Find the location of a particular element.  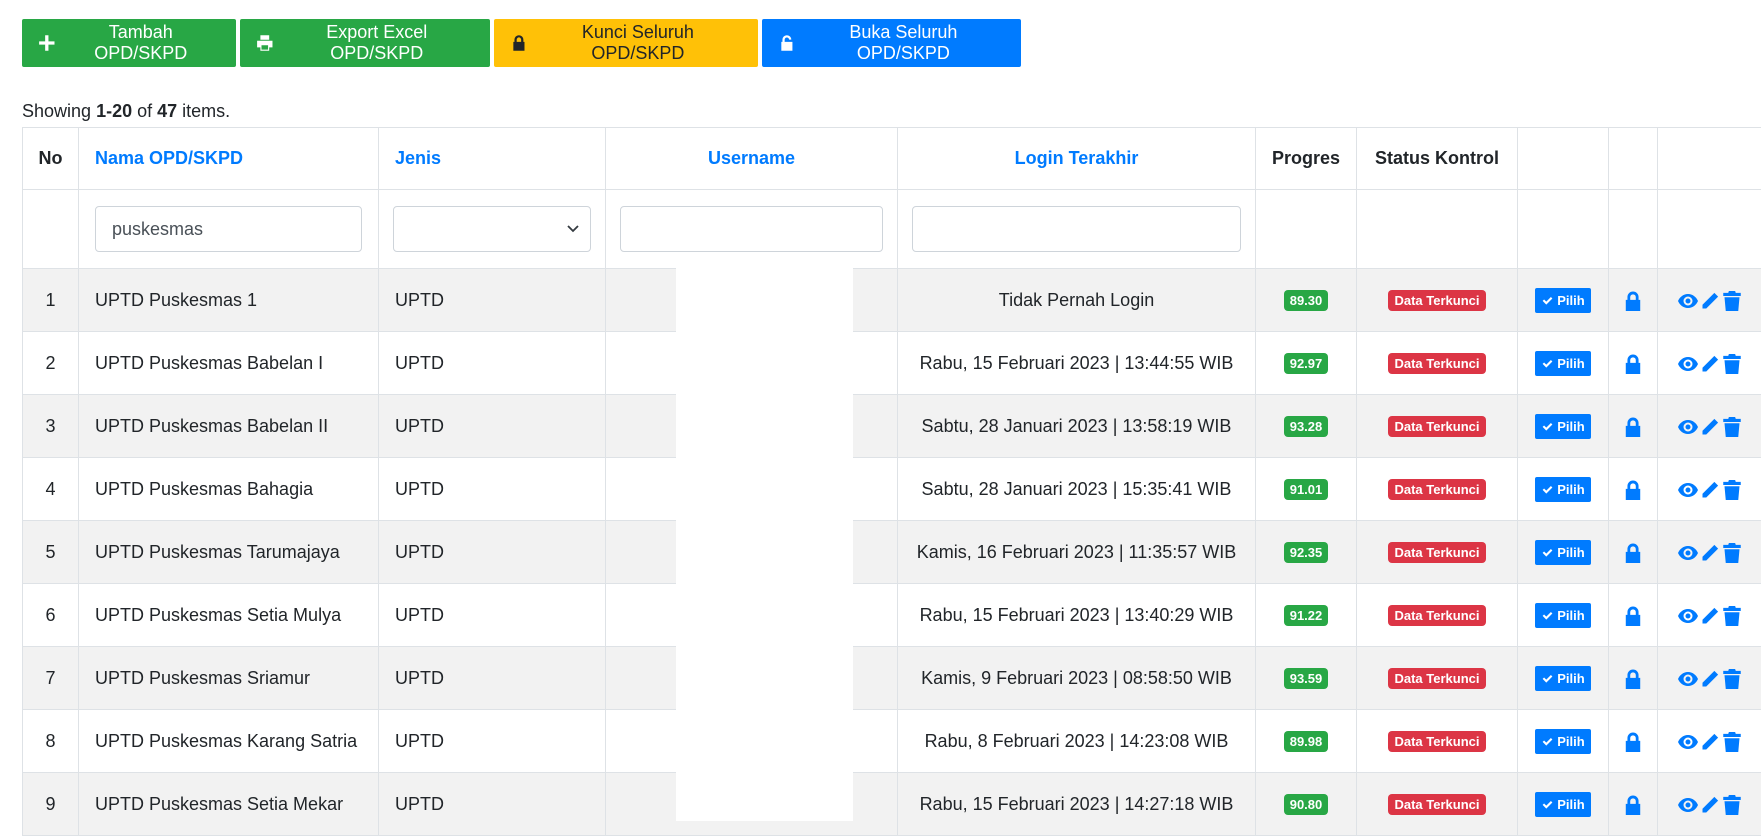

cell-progres: 89.98 is located at coordinates (1306, 741).